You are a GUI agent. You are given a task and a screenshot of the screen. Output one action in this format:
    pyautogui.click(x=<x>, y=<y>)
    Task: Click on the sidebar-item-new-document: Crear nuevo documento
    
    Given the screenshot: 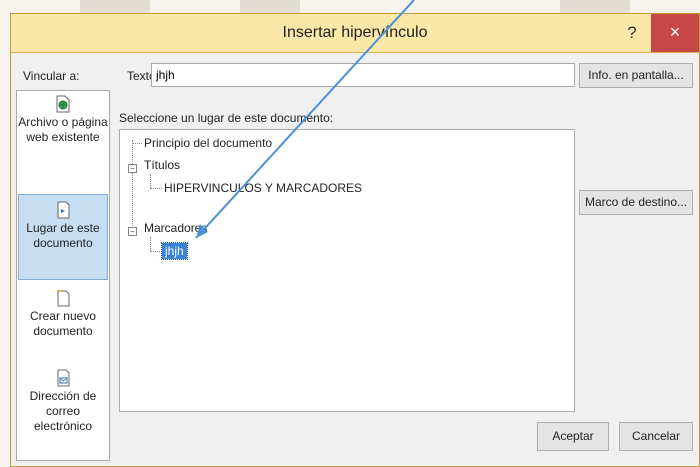 What is the action you would take?
    pyautogui.click(x=63, y=324)
    